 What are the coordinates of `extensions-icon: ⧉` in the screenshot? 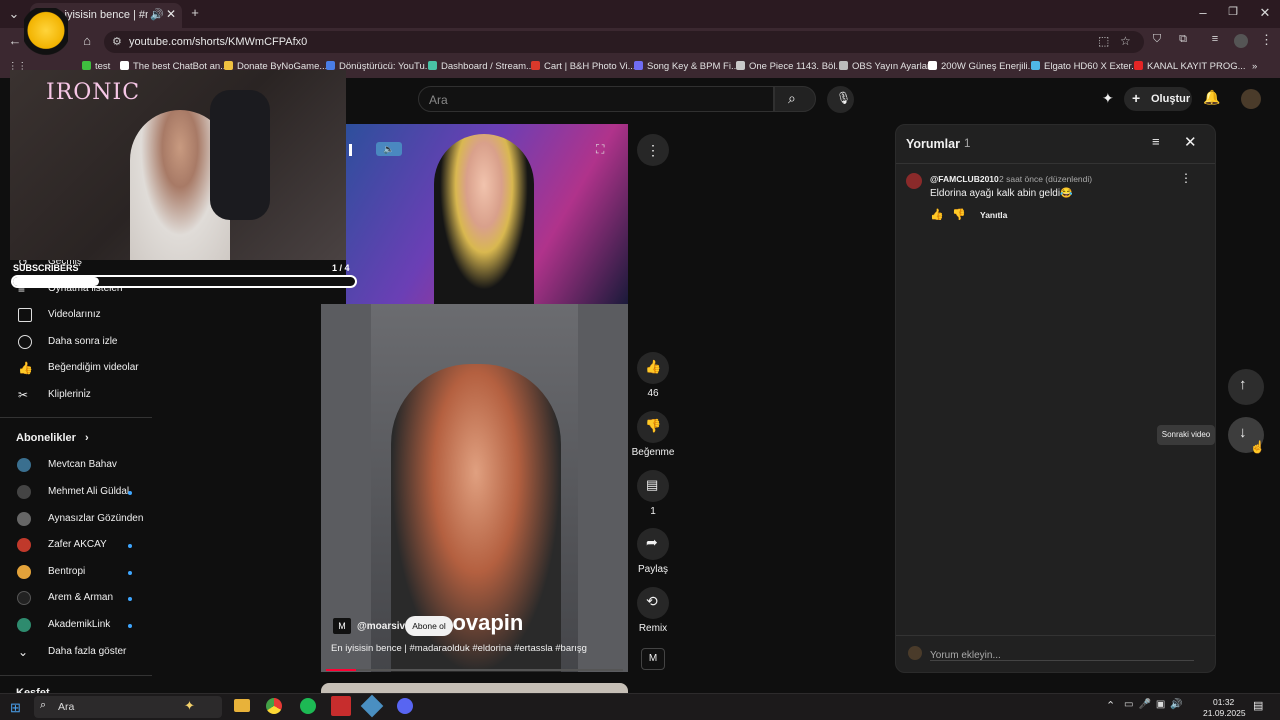 It's located at (1183, 39).